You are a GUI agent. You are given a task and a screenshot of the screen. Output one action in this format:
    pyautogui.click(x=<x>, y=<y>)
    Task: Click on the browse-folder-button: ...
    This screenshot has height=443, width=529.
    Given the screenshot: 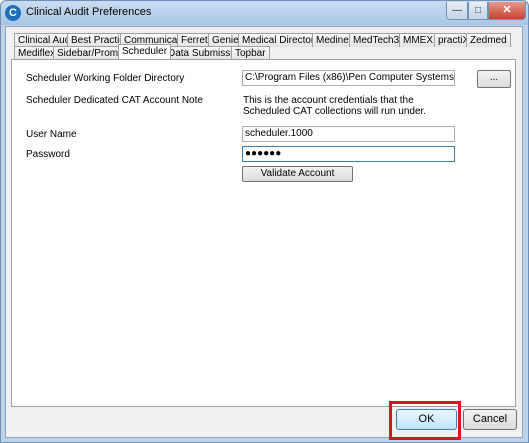 What is the action you would take?
    pyautogui.click(x=494, y=79)
    